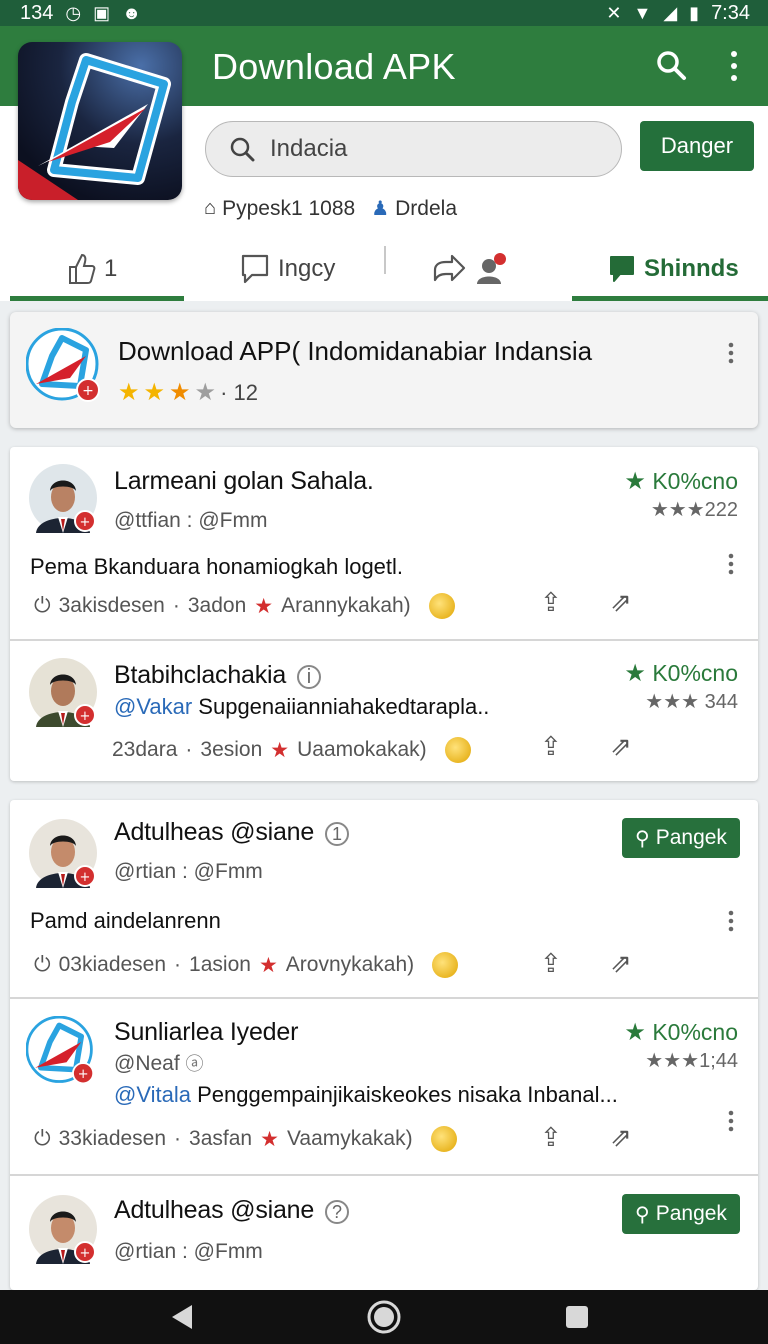  What do you see at coordinates (206, 1032) in the screenshot?
I see `post-author: Sunliarlea Iyeder` at bounding box center [206, 1032].